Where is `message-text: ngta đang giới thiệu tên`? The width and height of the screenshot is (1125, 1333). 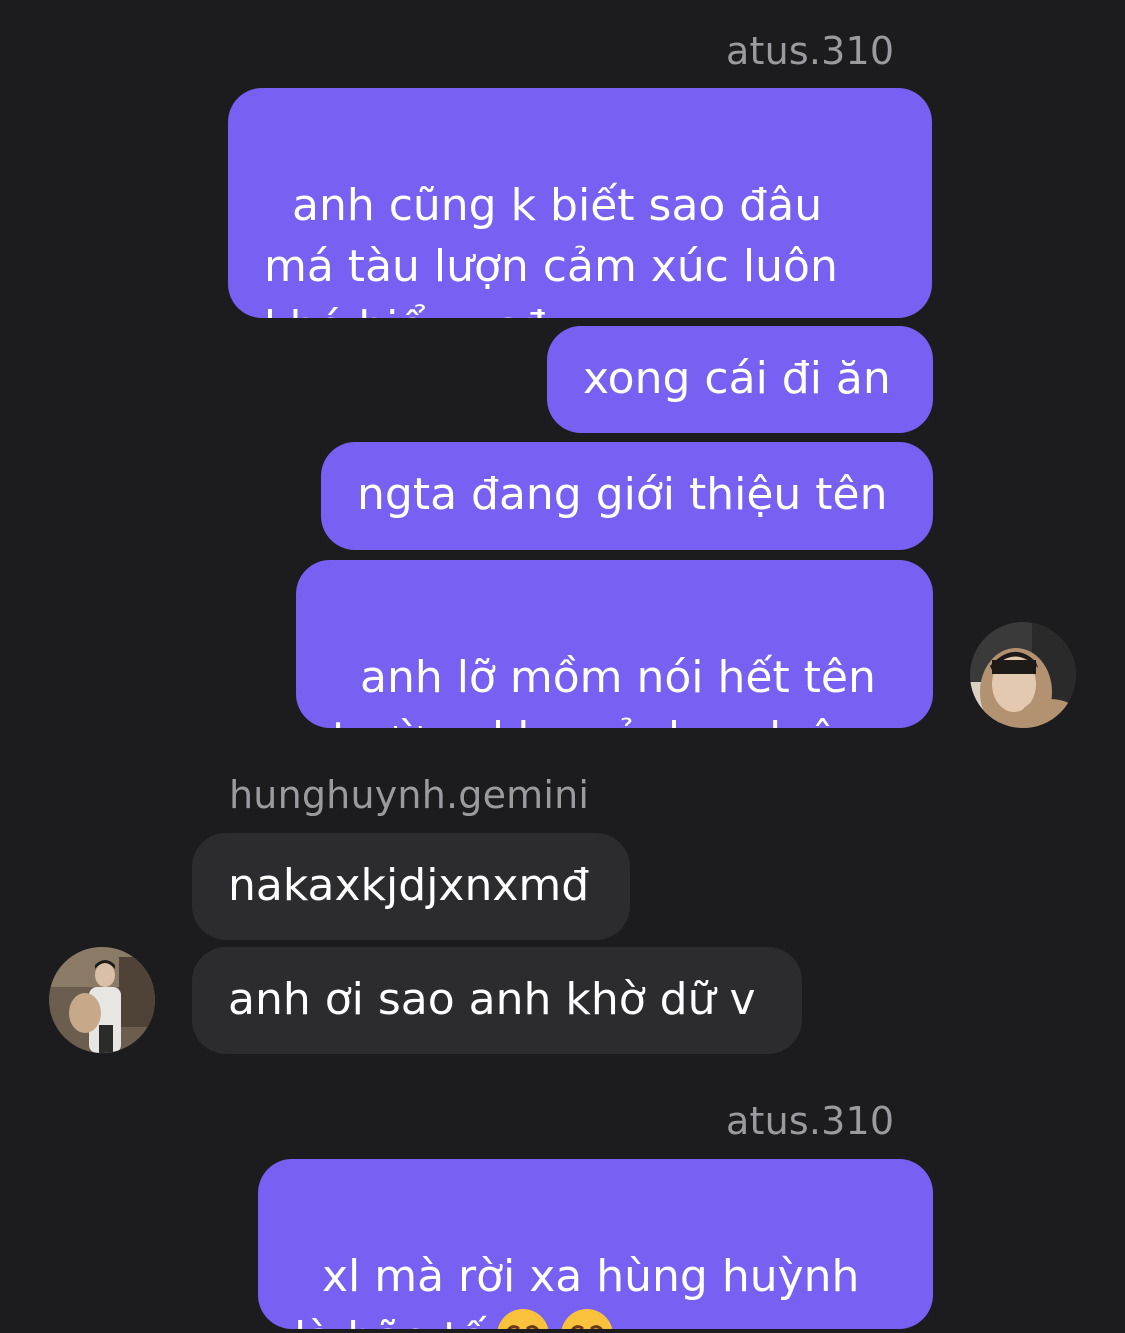
message-text: ngta đang giới thiệu tên is located at coordinates (622, 494).